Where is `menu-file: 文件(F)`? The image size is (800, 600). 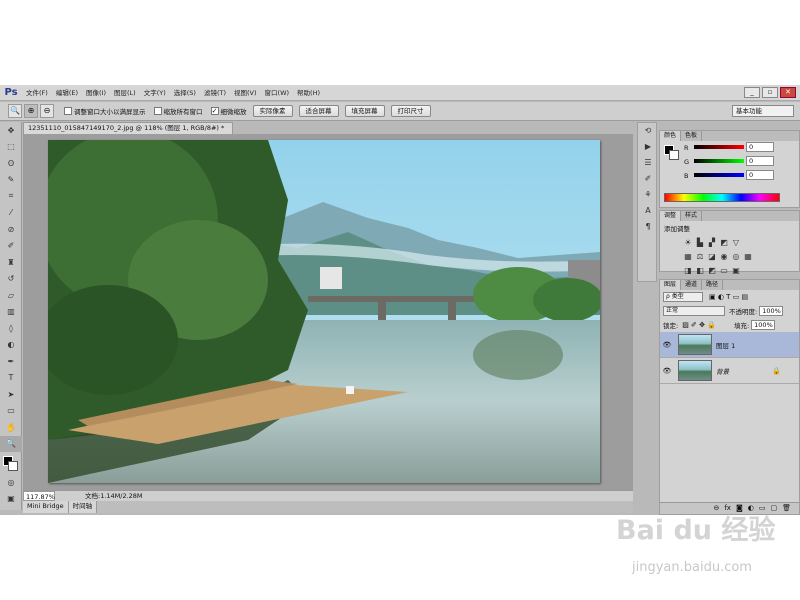
menu-file: 文件(F) is located at coordinates (37, 93).